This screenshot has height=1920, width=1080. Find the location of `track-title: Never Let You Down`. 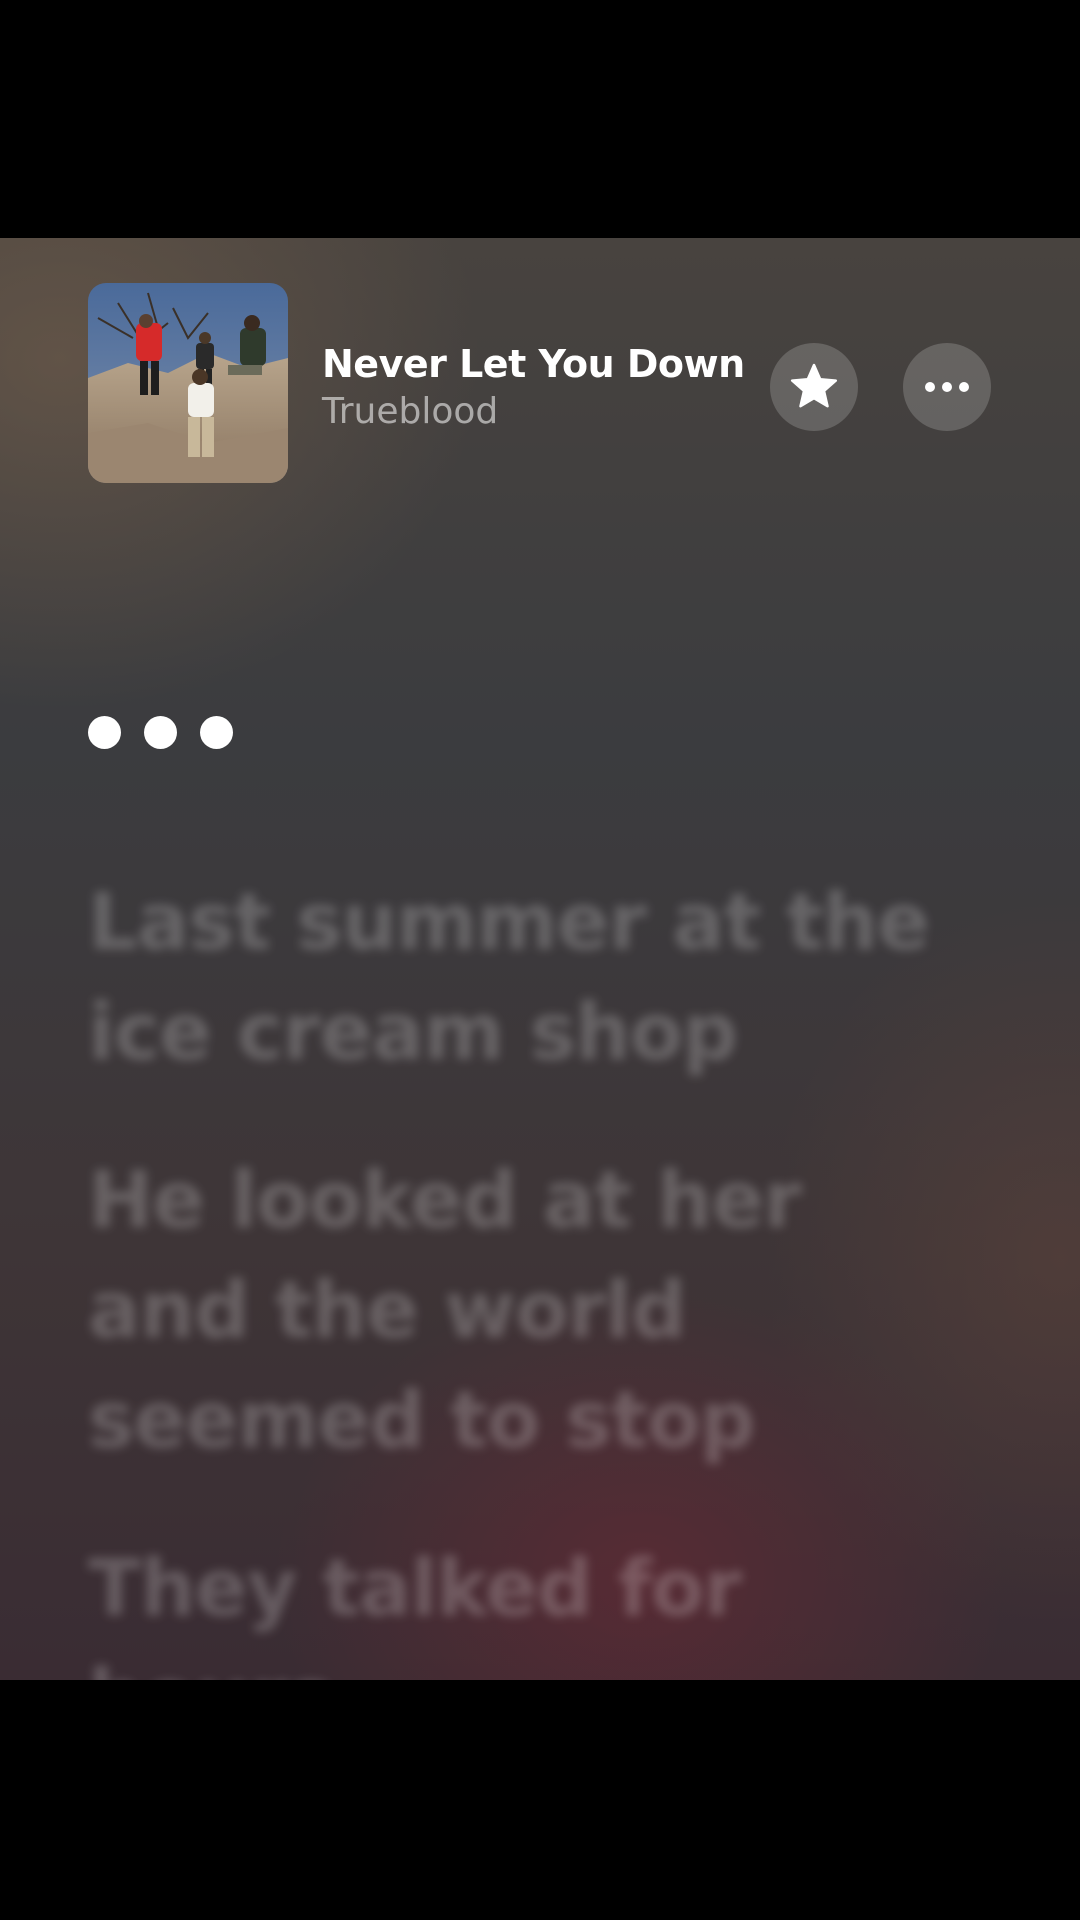

track-title: Never Let You Down is located at coordinates (533, 364).